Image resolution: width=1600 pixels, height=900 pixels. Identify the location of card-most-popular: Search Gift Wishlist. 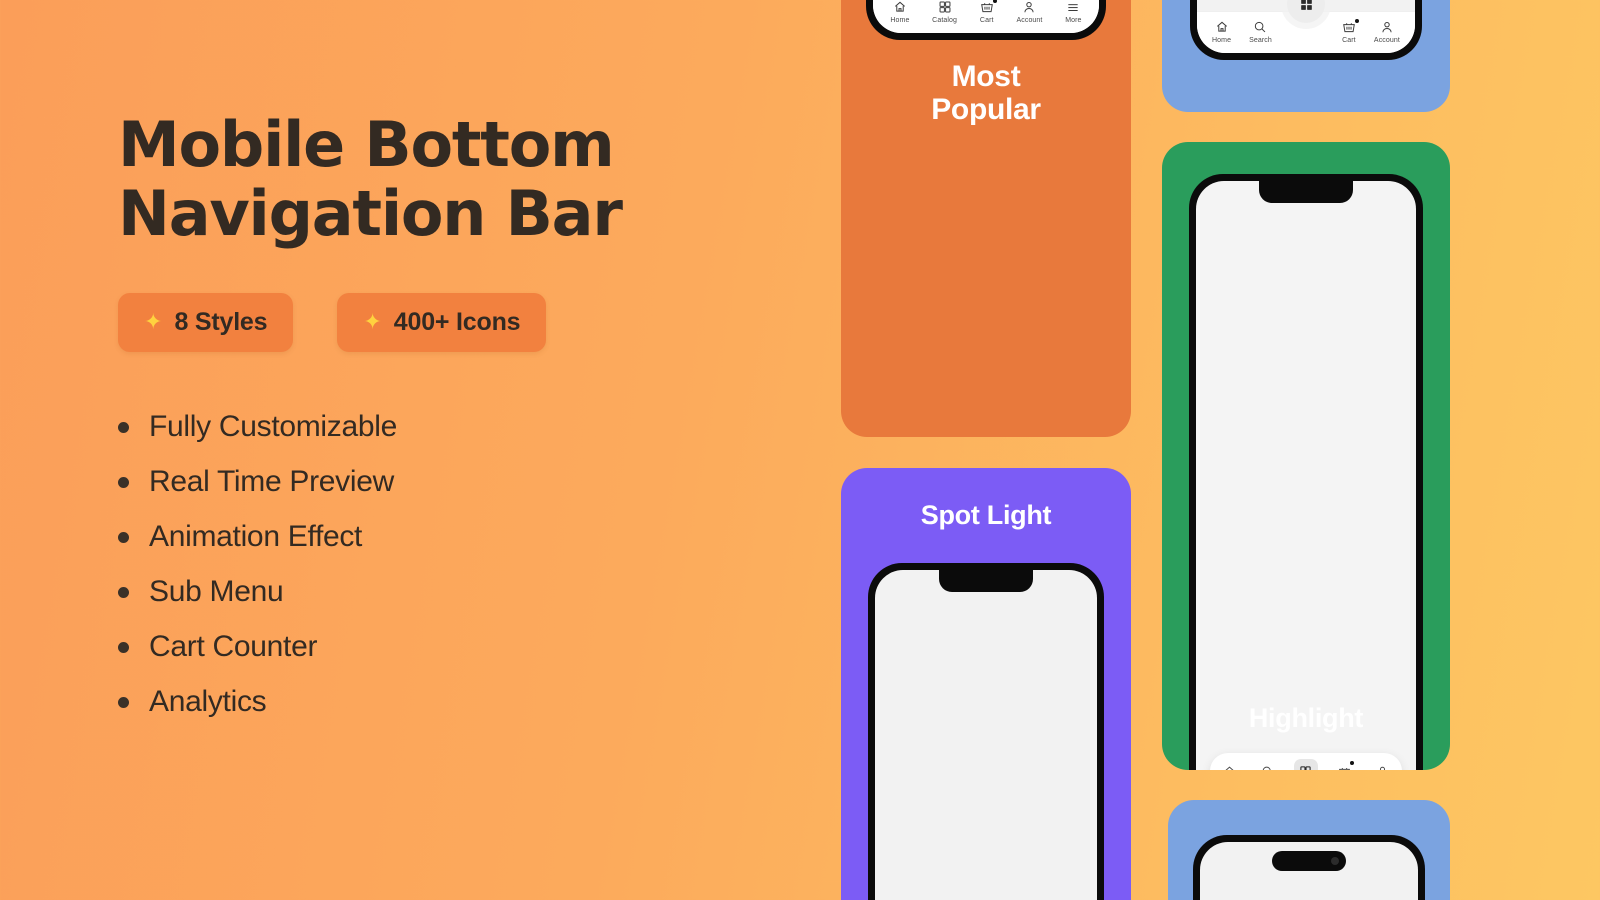
(986, 218).